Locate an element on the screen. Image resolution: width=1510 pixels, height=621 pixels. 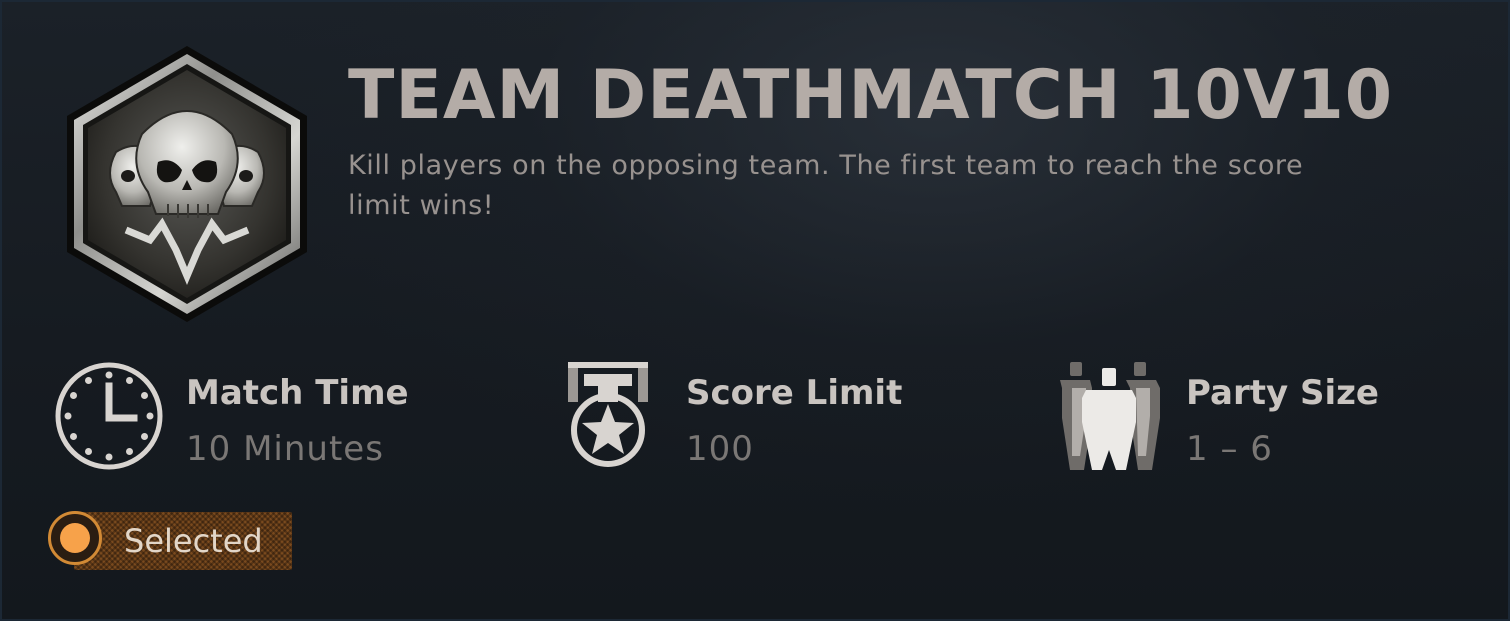
mode-title: TEAM DEATHMATCH 10V10 is located at coordinates (871, 95).